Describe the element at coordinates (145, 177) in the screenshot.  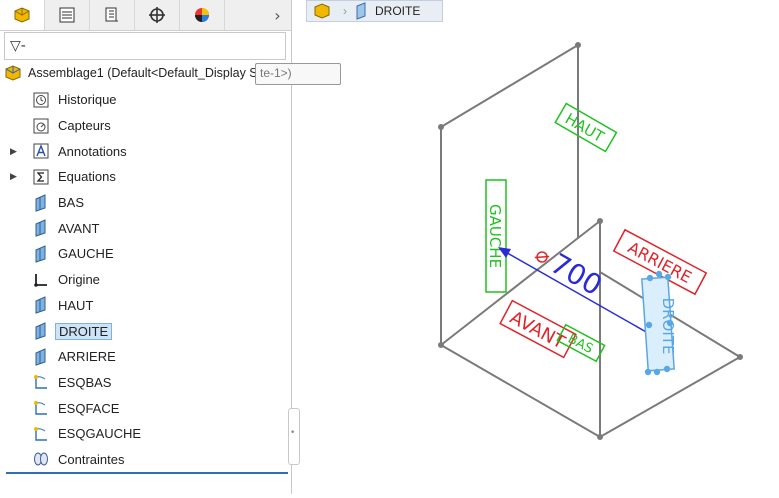
I see `tree-item-equations: ▶ Equations` at that location.